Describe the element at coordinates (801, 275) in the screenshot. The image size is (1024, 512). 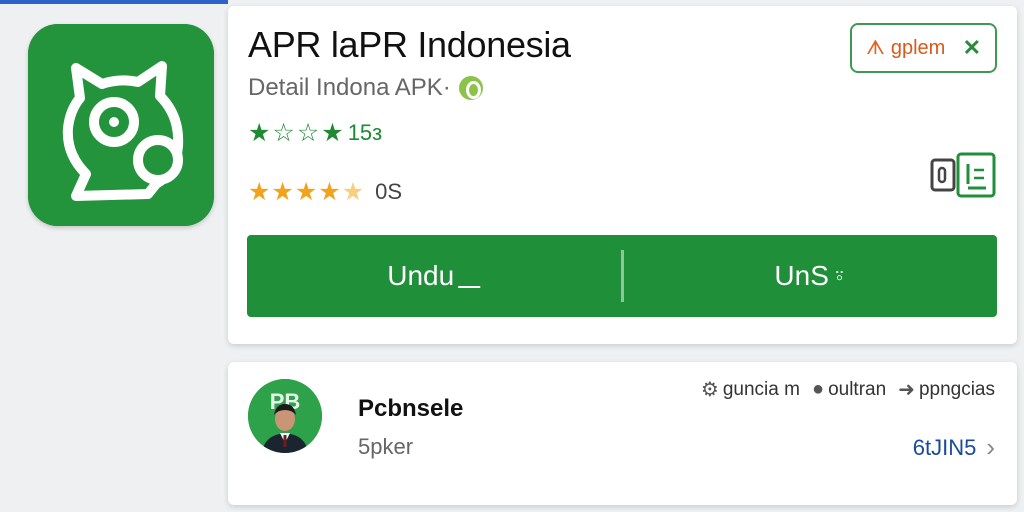
I see `install-button-label: UnS` at that location.